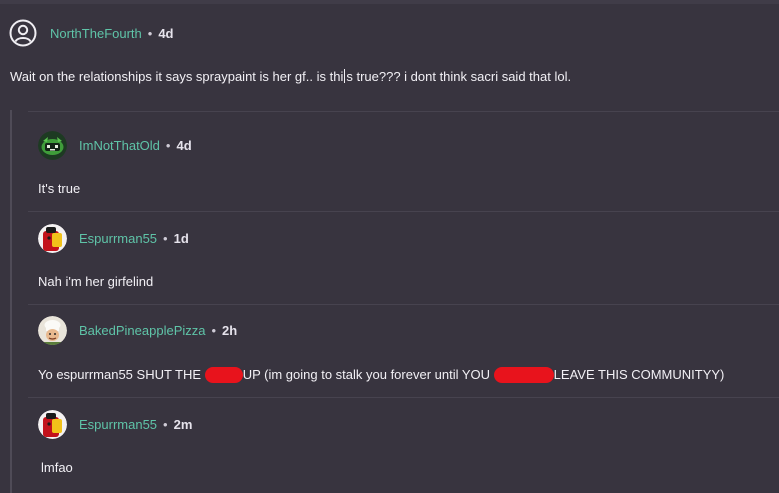 Image resolution: width=779 pixels, height=493 pixels. I want to click on chef-character-avatar, so click(52, 330).